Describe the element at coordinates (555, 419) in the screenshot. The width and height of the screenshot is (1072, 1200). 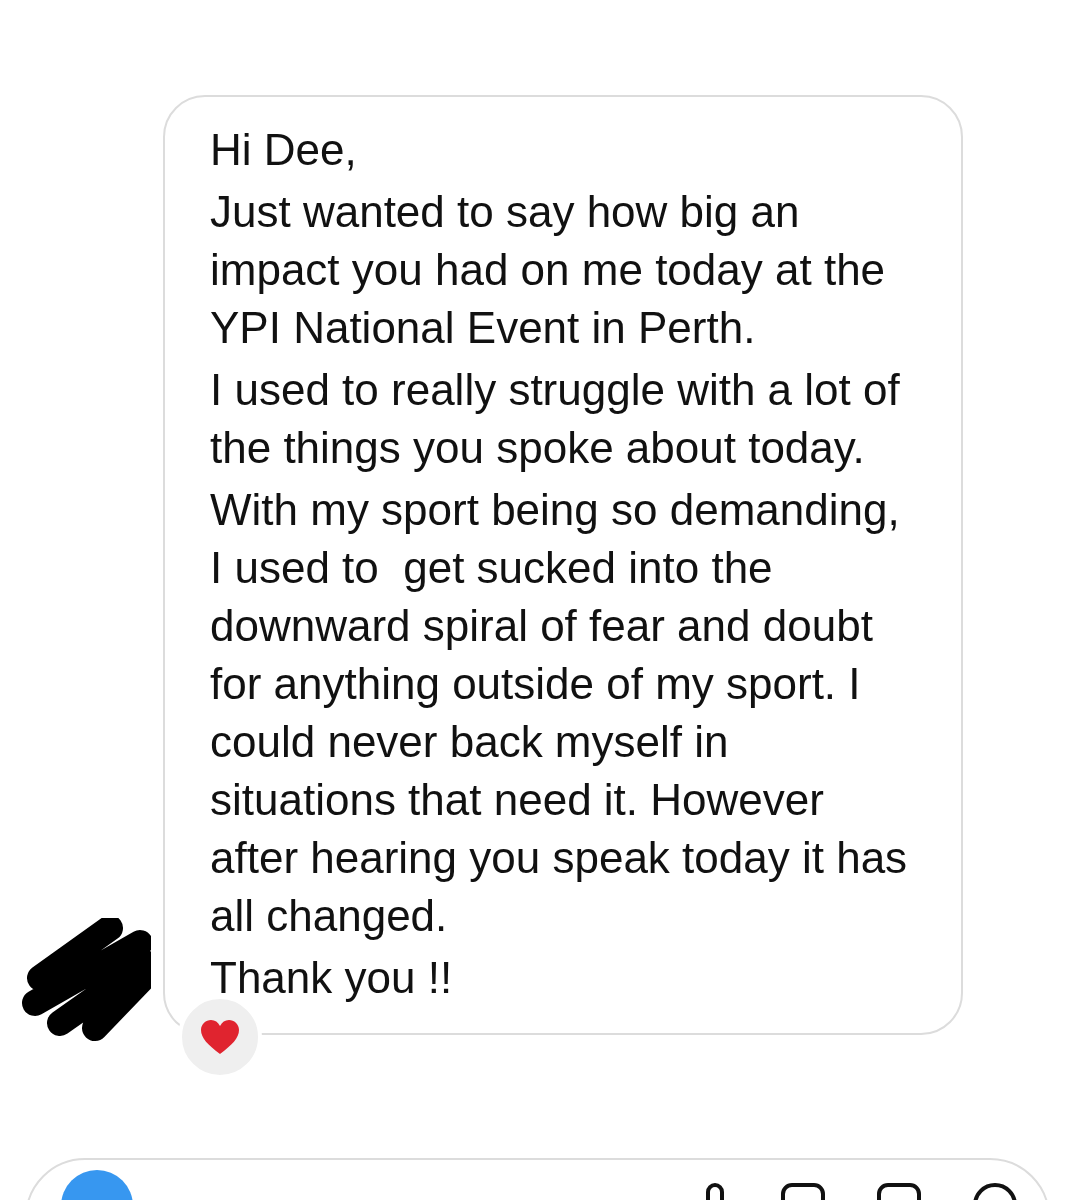
I see `message-text: I used to really struggle with a lot of the things you spoke about today.` at that location.